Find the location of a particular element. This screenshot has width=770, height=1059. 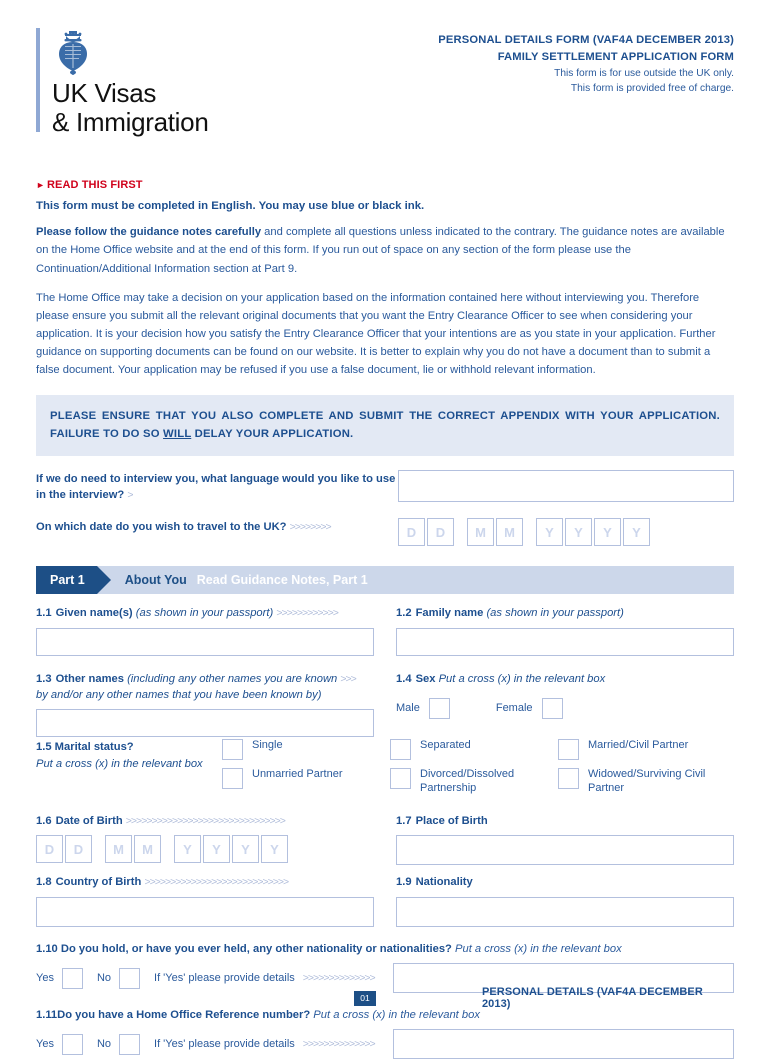

dob-cell-y4: Y is located at coordinates (274, 849).